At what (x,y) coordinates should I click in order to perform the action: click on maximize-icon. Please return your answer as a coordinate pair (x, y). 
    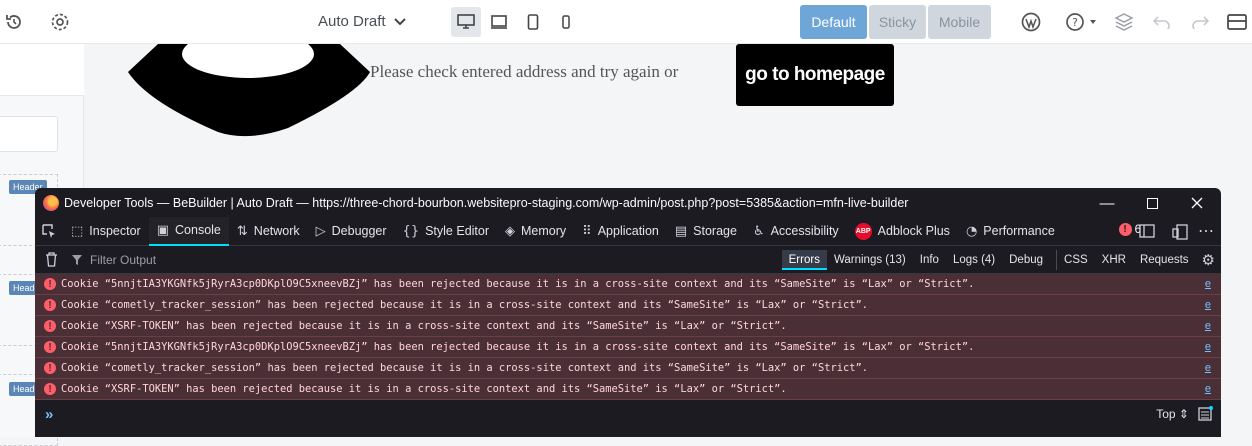
    Looking at the image, I should click on (1152, 203).